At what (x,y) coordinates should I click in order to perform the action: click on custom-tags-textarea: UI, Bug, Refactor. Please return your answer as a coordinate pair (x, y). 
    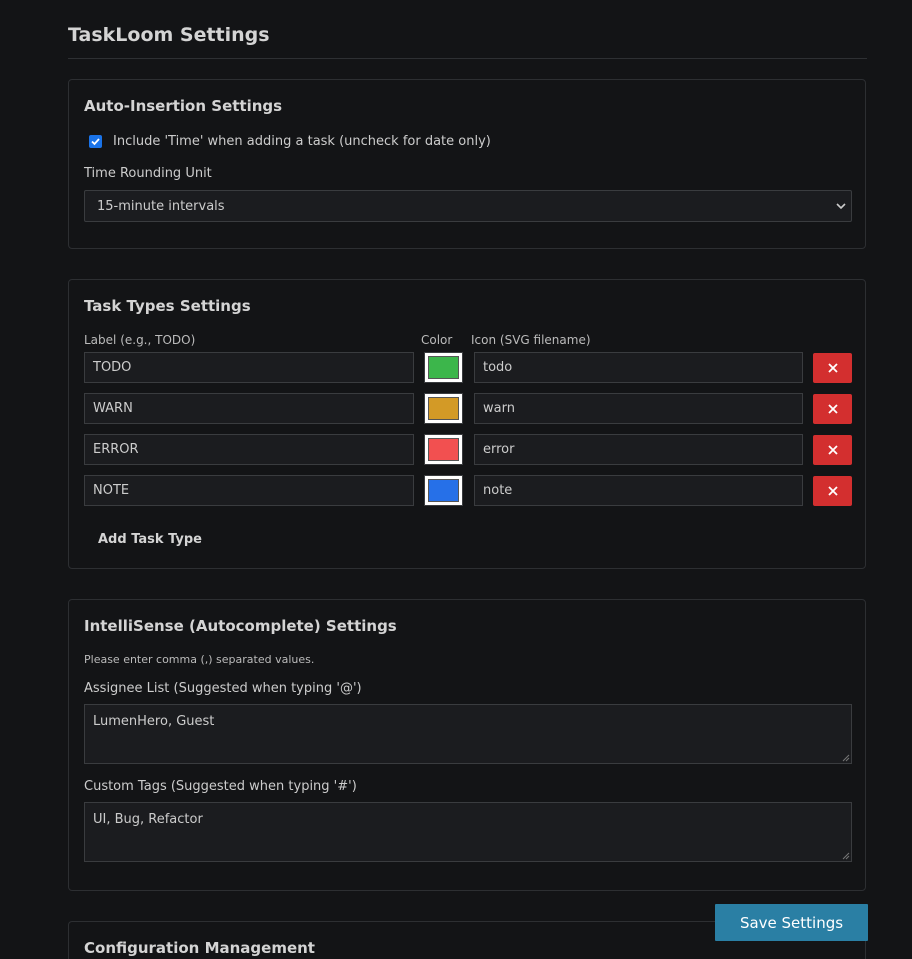
    Looking at the image, I should click on (468, 832).